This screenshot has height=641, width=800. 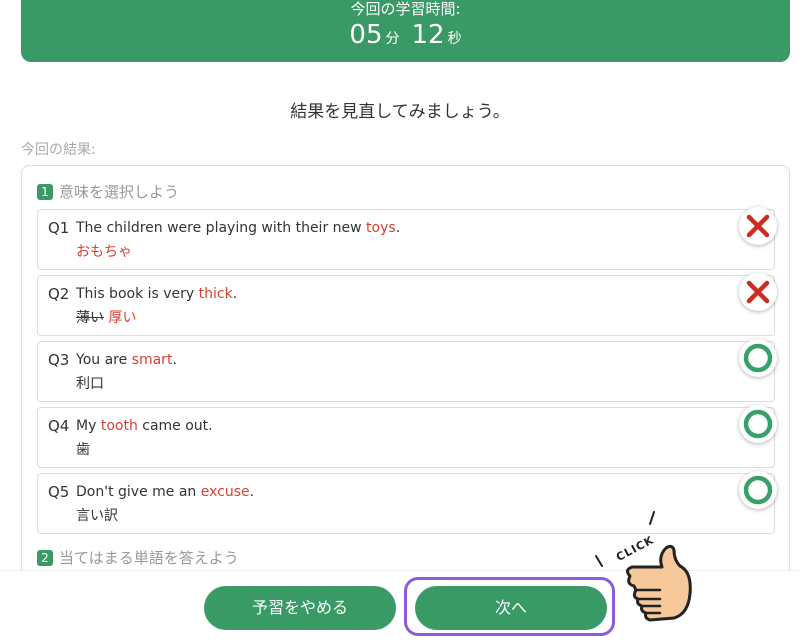 What do you see at coordinates (381, 228) in the screenshot?
I see `target-word: toys` at bounding box center [381, 228].